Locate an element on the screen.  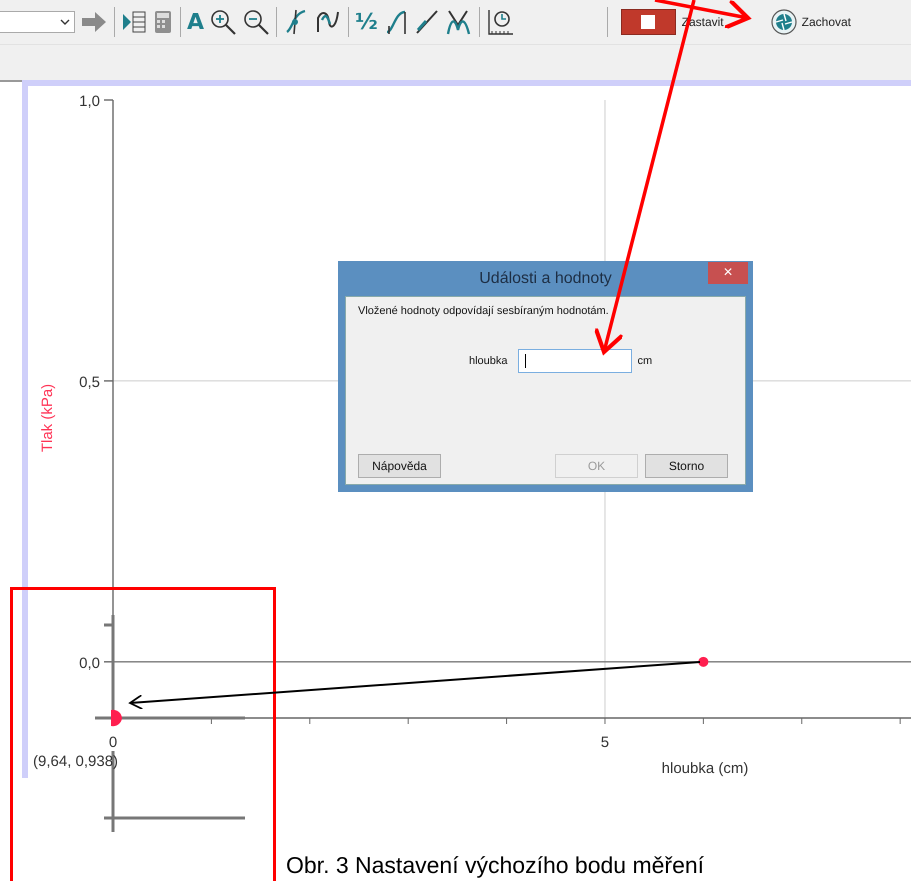
axis-title: Tlak (kPa) is located at coordinates (47, 418).